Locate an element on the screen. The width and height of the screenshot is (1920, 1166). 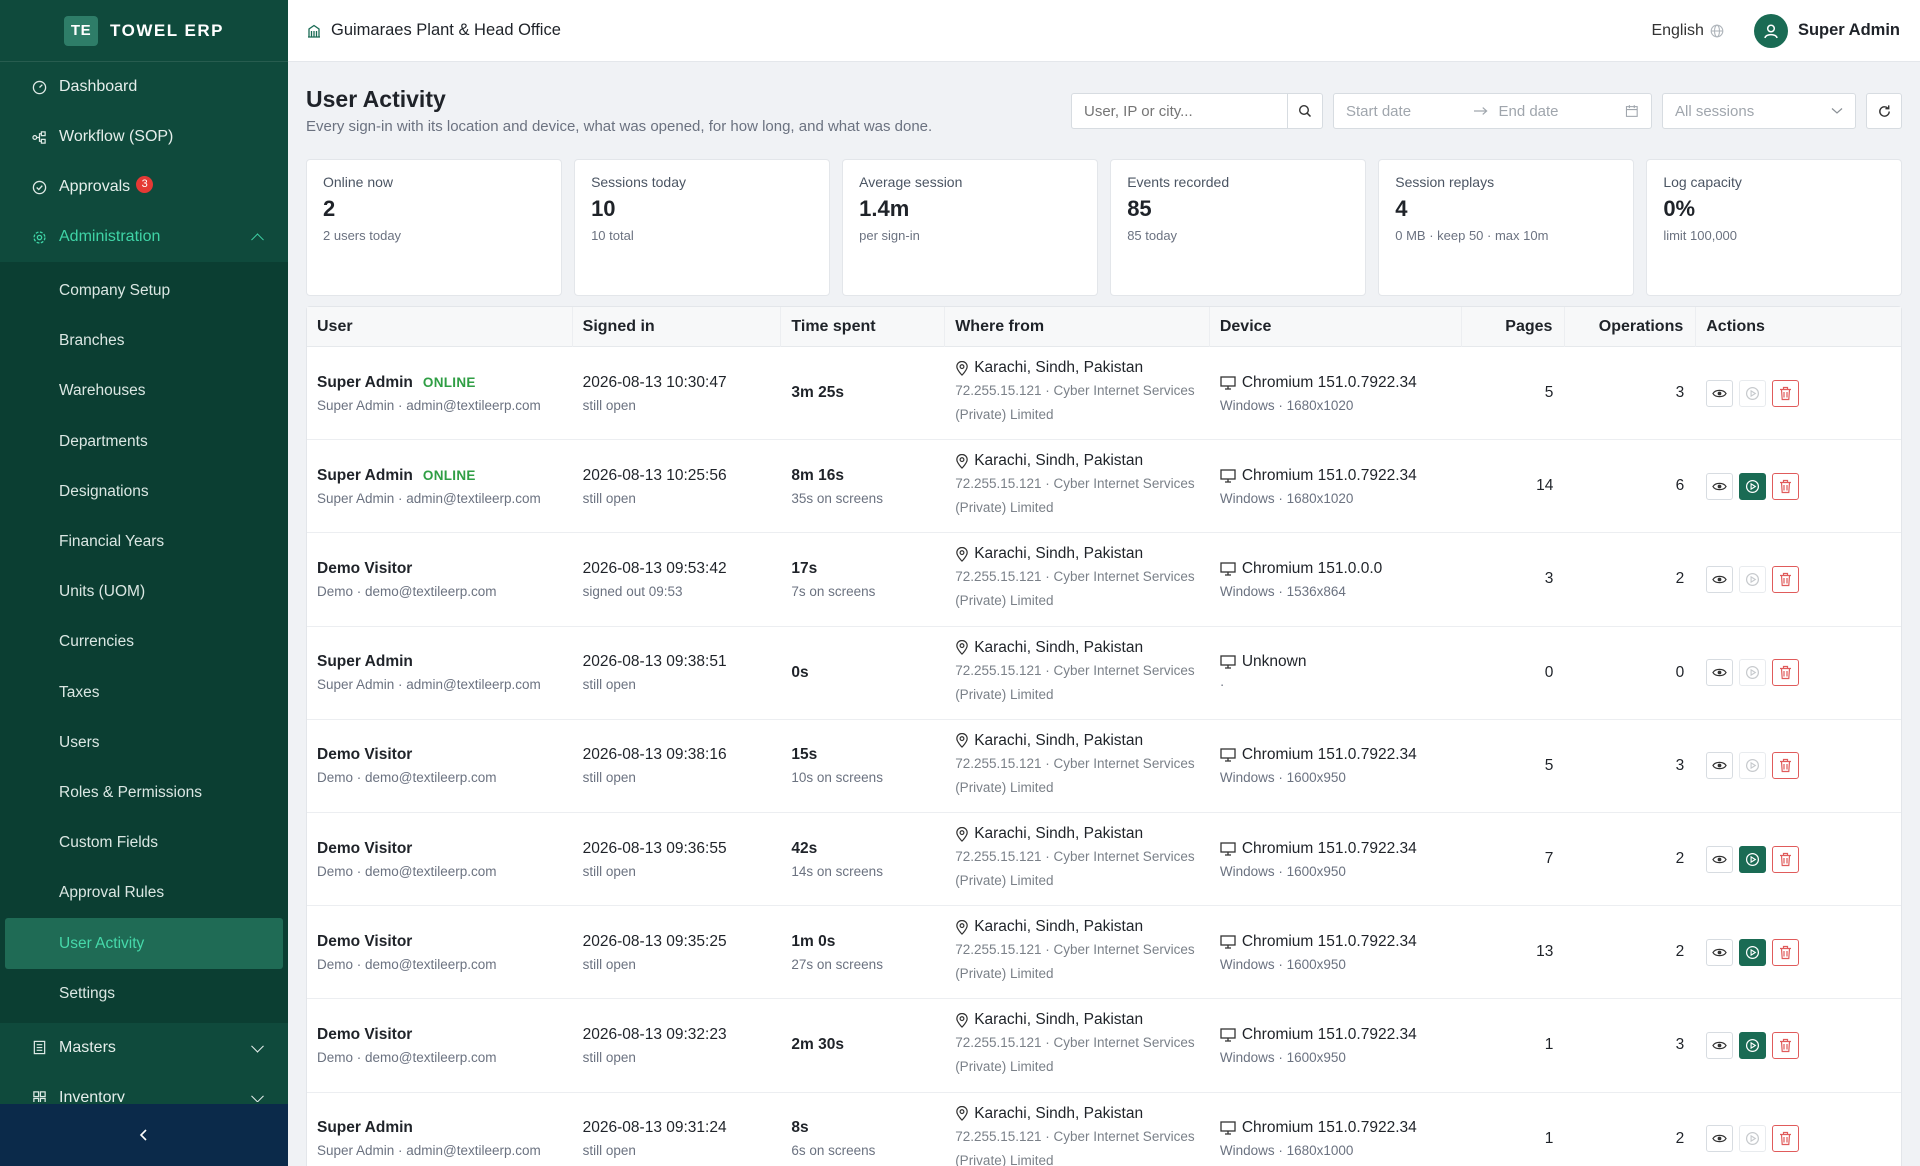
cell-operations: 3 is located at coordinates (1680, 1045).